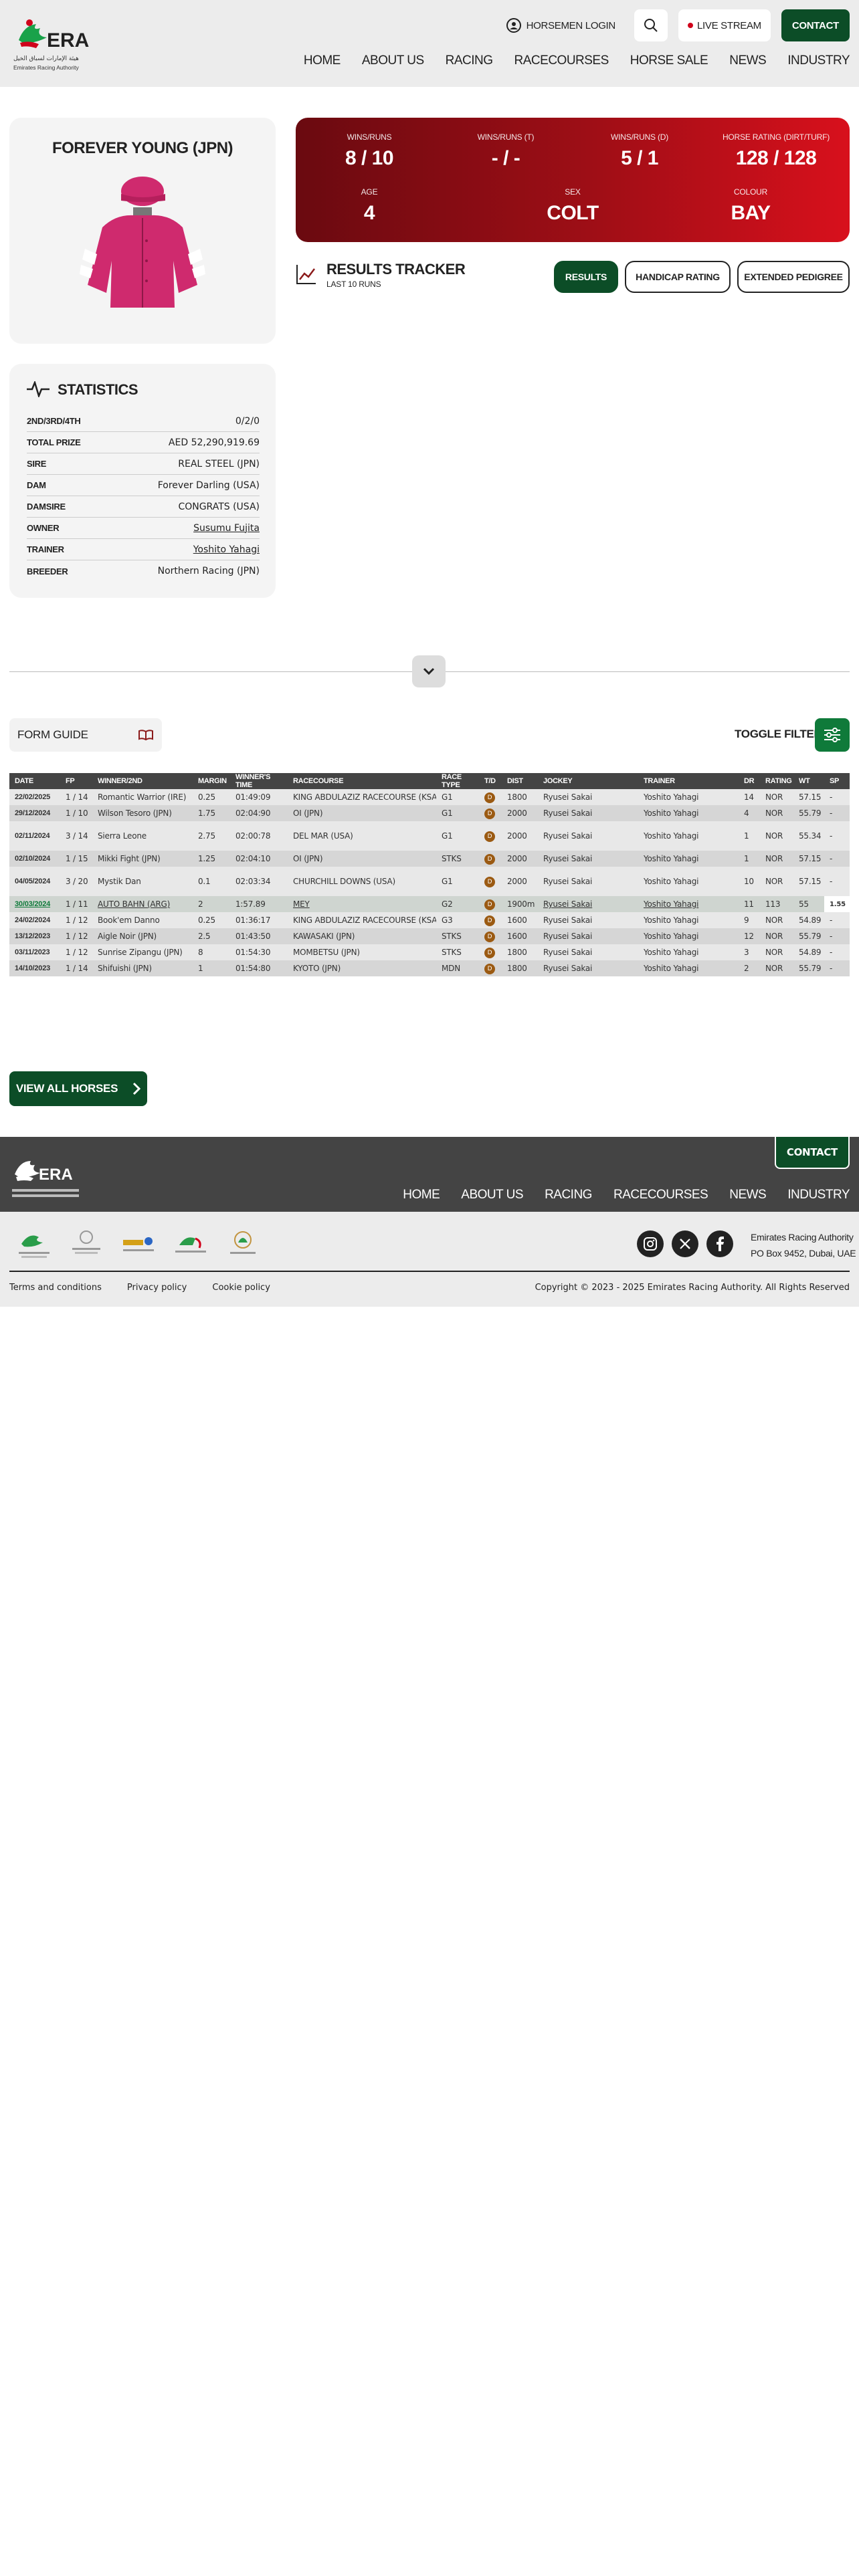  Describe the element at coordinates (777, 968) in the screenshot. I see `table-cell: NOR` at that location.